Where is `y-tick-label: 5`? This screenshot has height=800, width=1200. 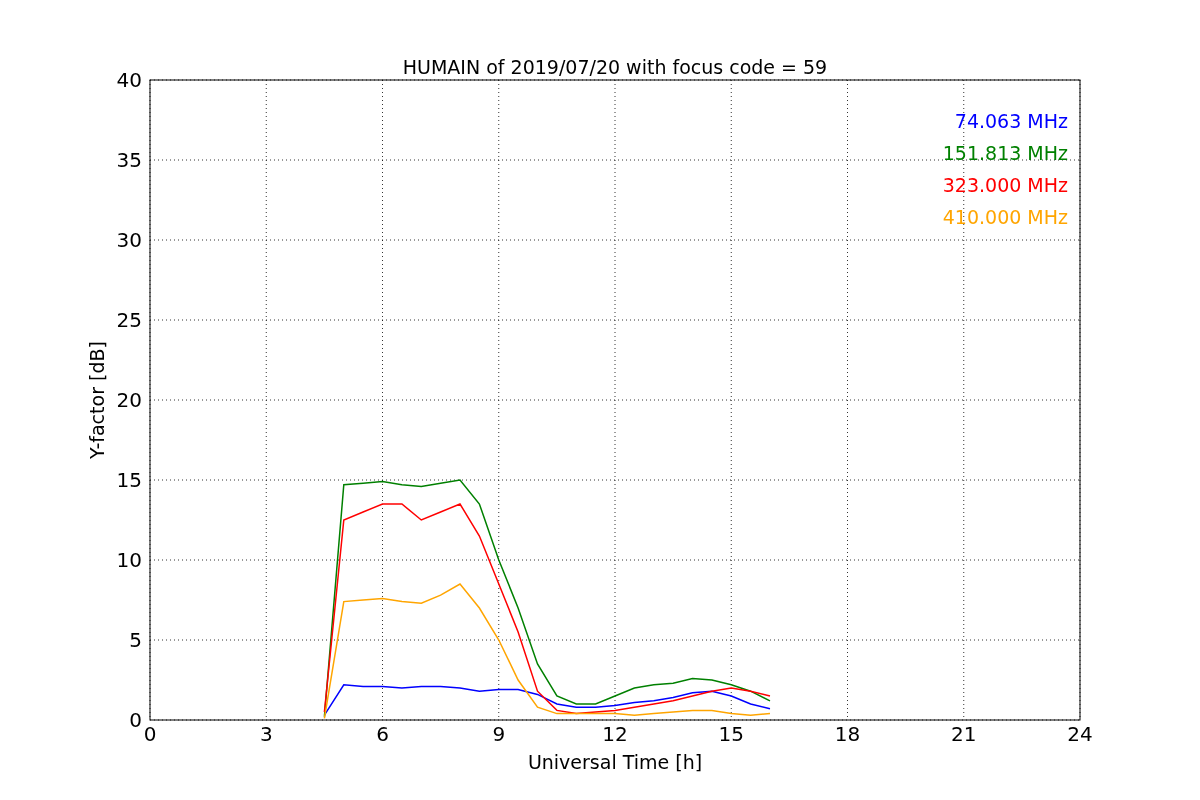
y-tick-label: 5 is located at coordinates (135, 640).